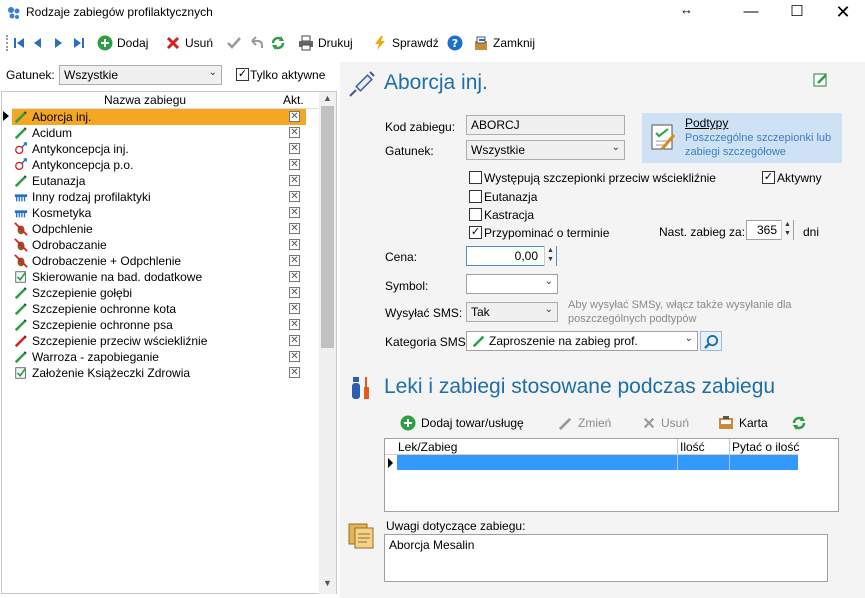 The image size is (865, 598). Describe the element at coordinates (234, 43) in the screenshot. I see `save-button` at that location.